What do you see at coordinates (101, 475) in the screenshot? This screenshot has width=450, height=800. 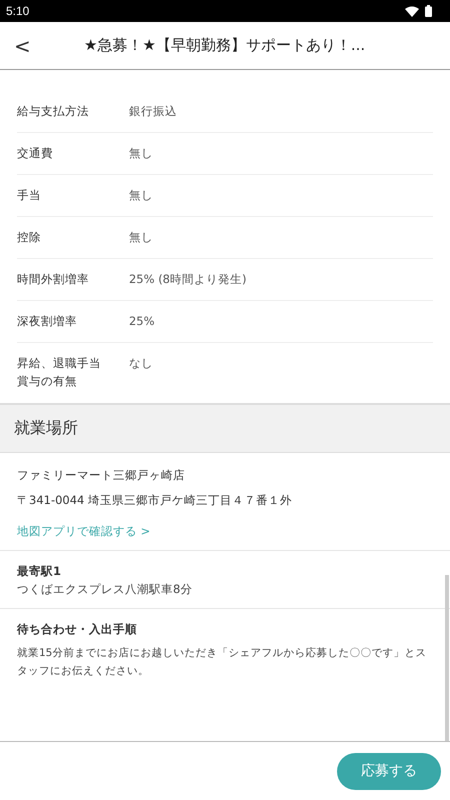 I see `store-name: ファミリーマート三郷戸ヶ崎店` at bounding box center [101, 475].